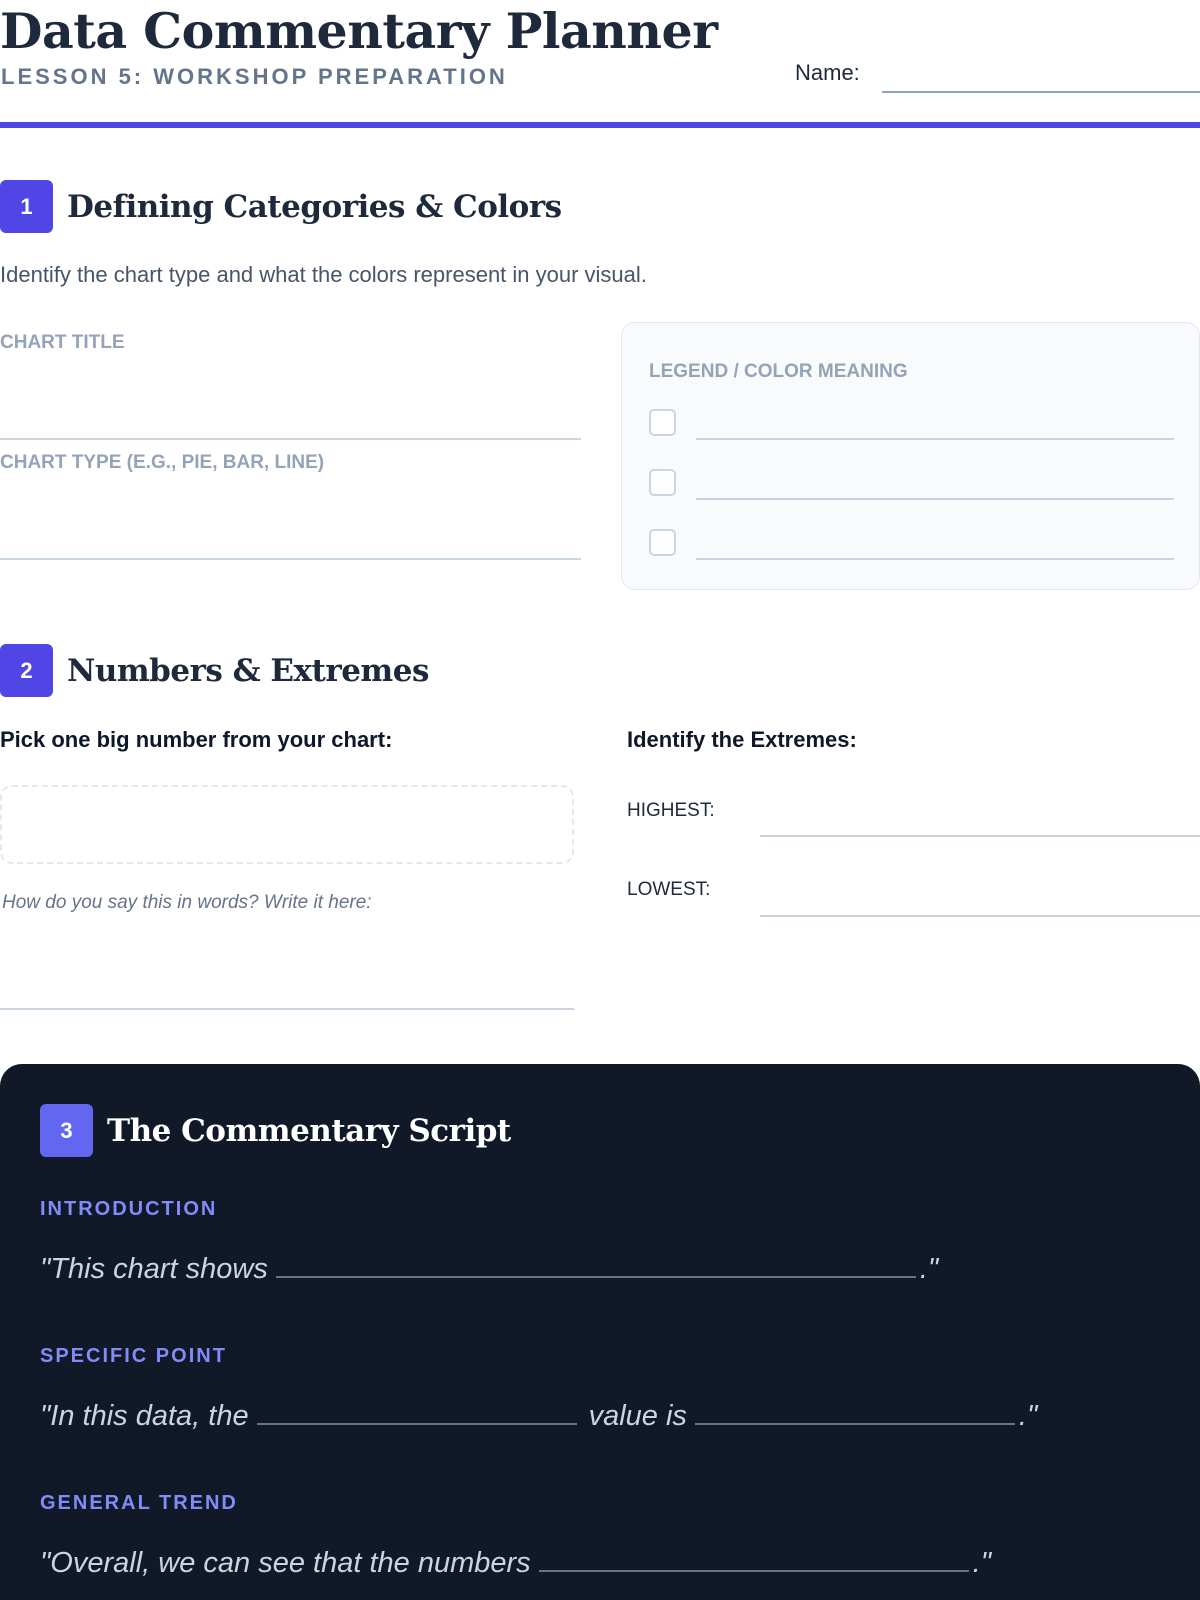 The width and height of the screenshot is (1200, 1600). I want to click on section-title: Defining Categories & Colors, so click(314, 206).